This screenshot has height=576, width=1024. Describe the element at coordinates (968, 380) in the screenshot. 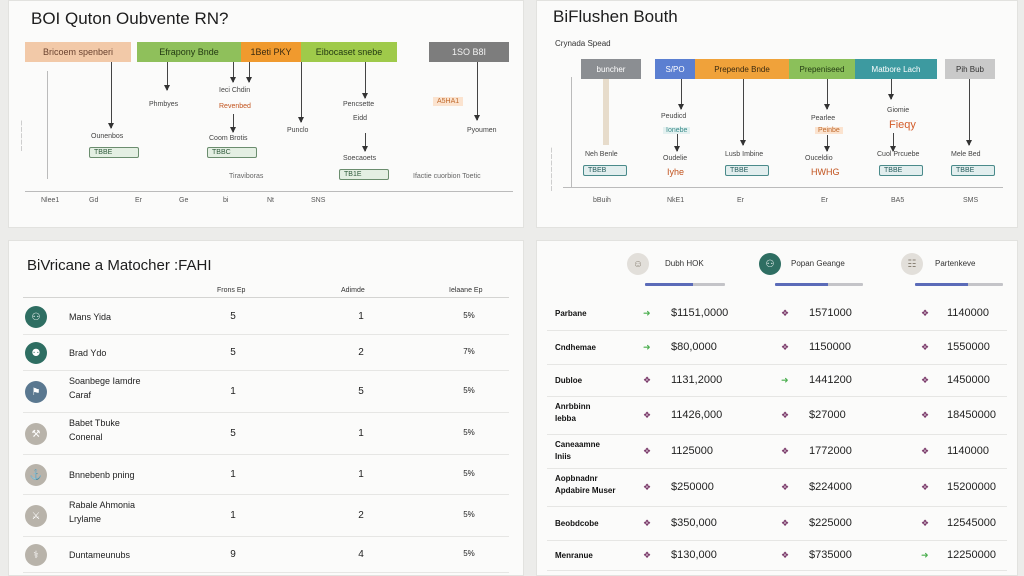

I see `row-price-3: 1450000` at that location.